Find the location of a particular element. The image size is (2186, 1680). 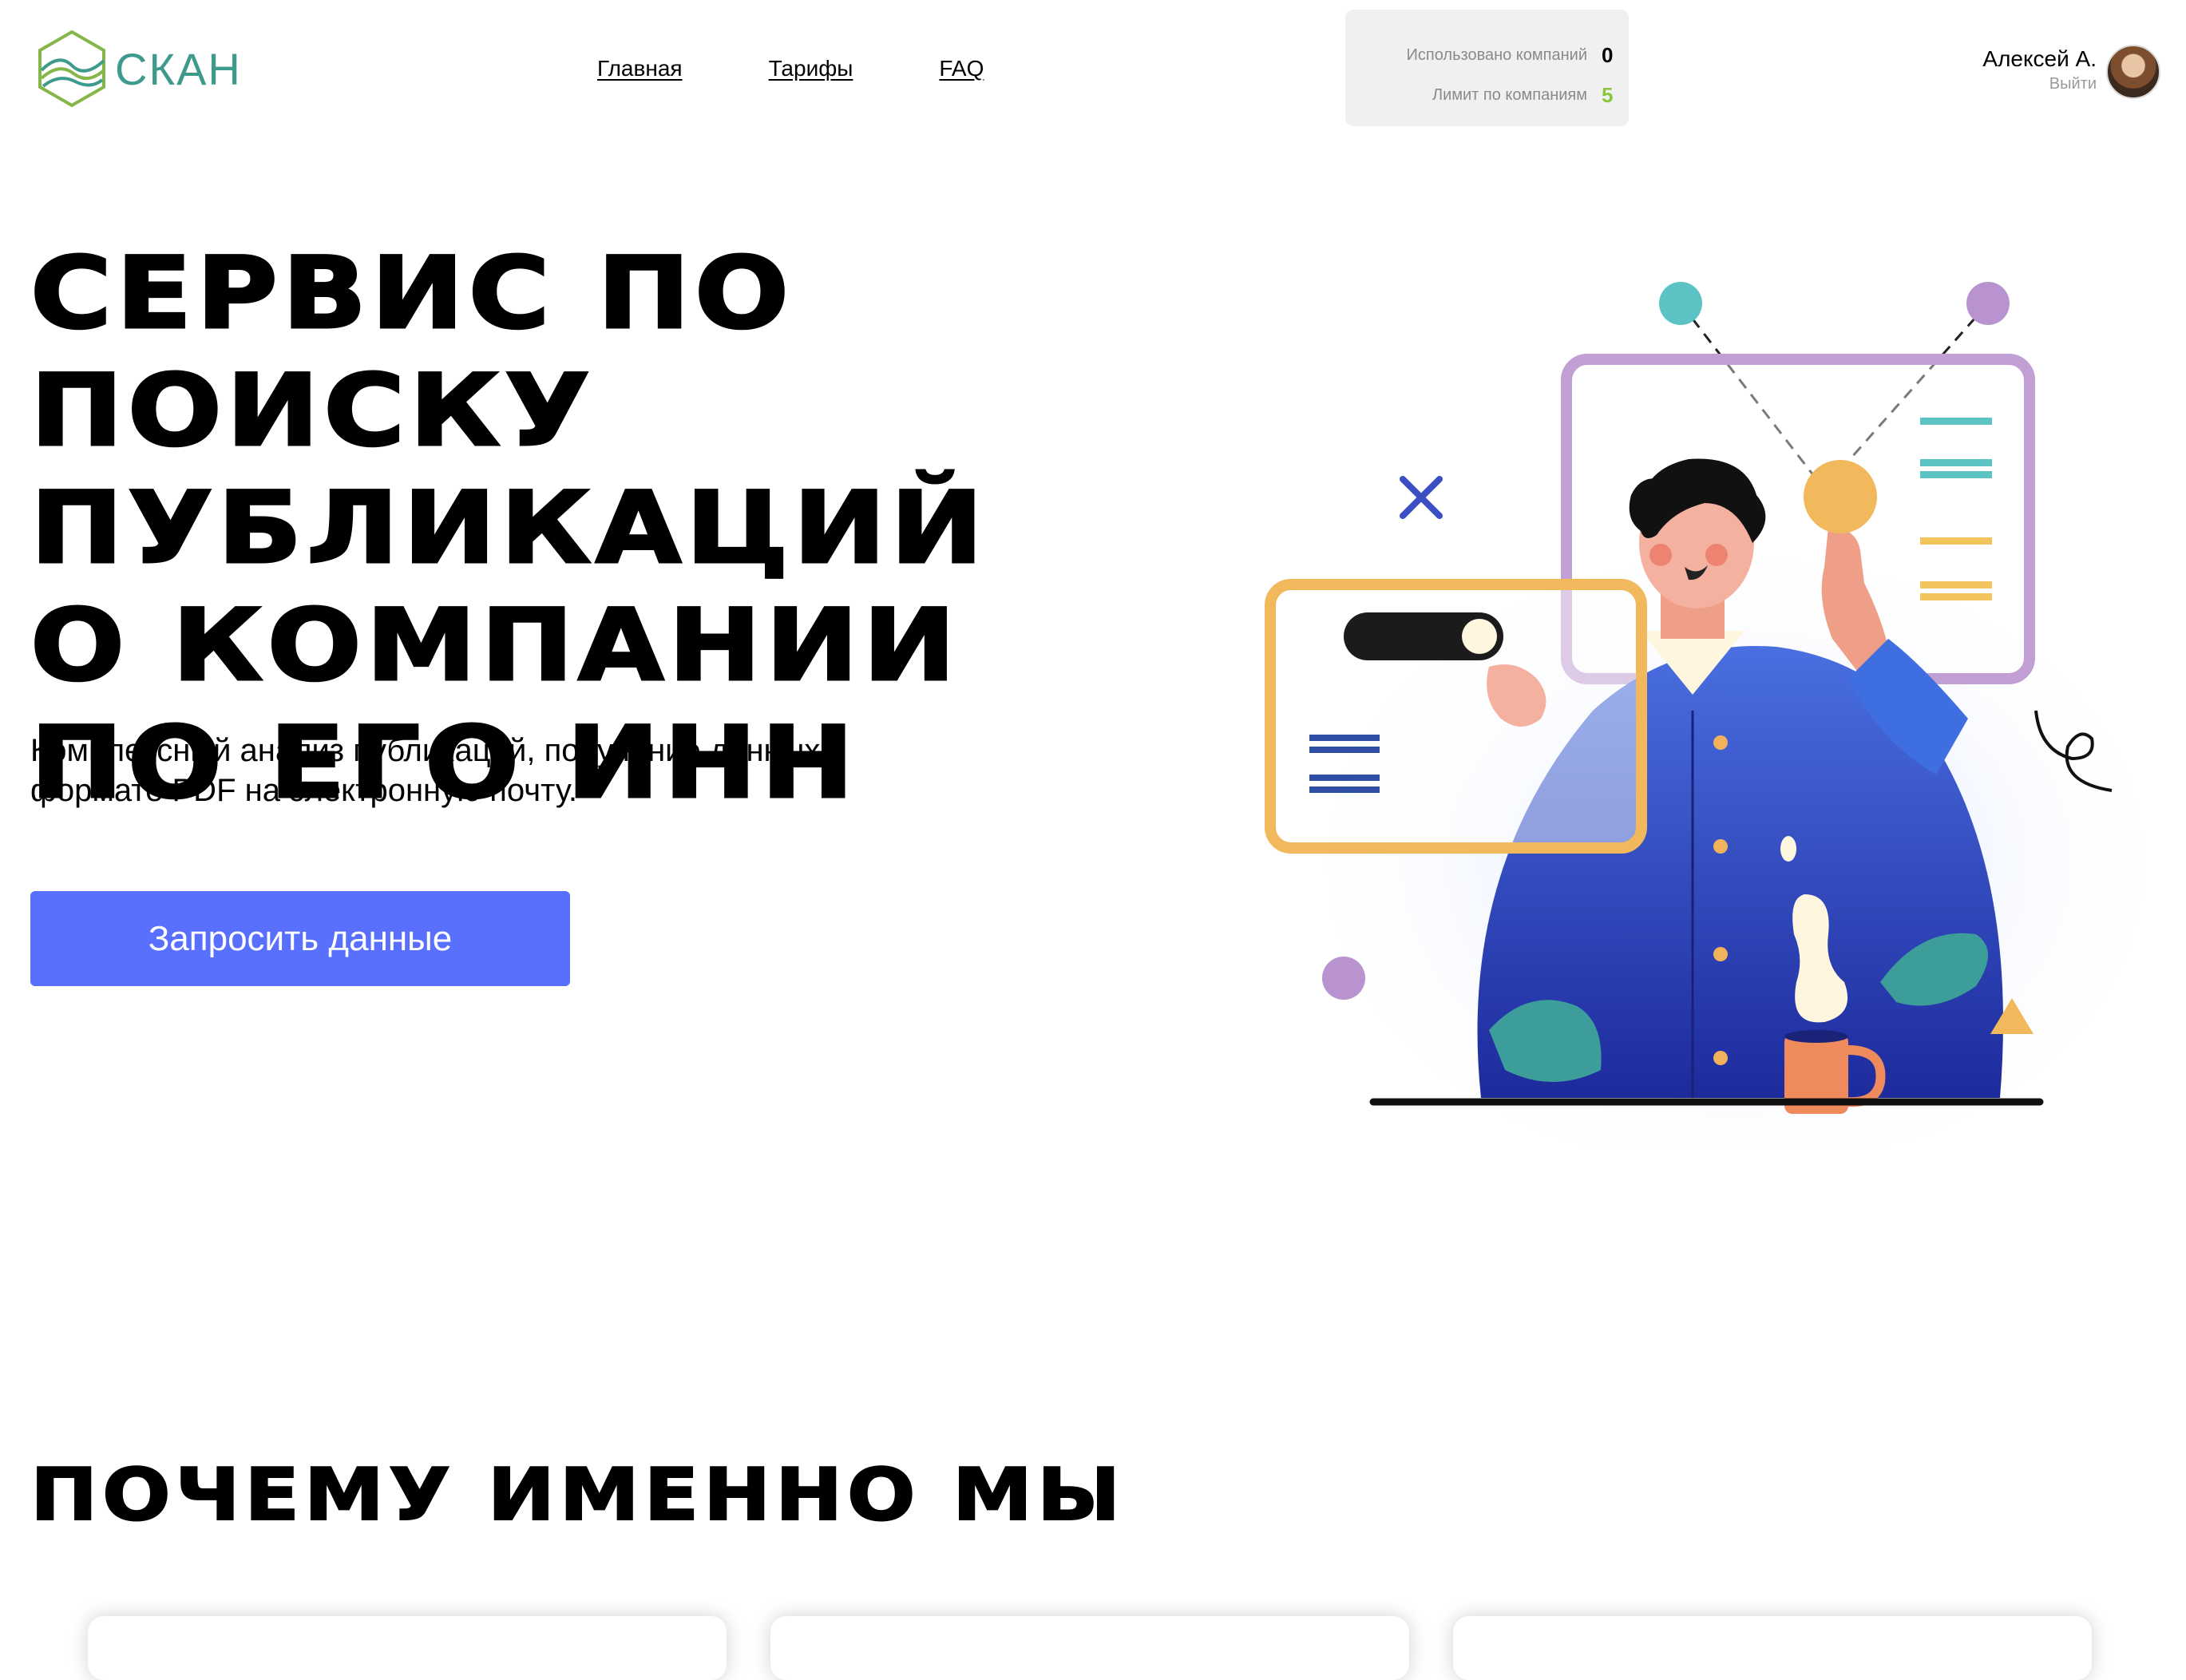

stat-used-label: Использовано компаний is located at coordinates (1496, 55).